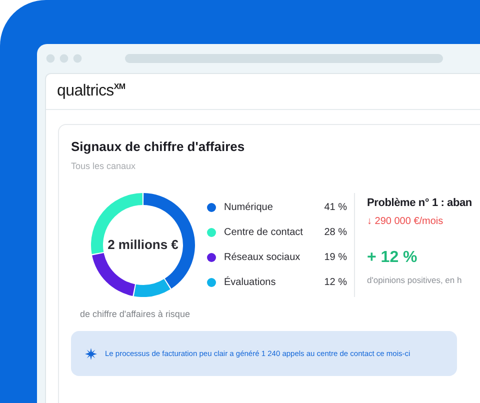 The width and height of the screenshot is (480, 403). I want to click on legend-label: Réseaux sociaux, so click(263, 257).